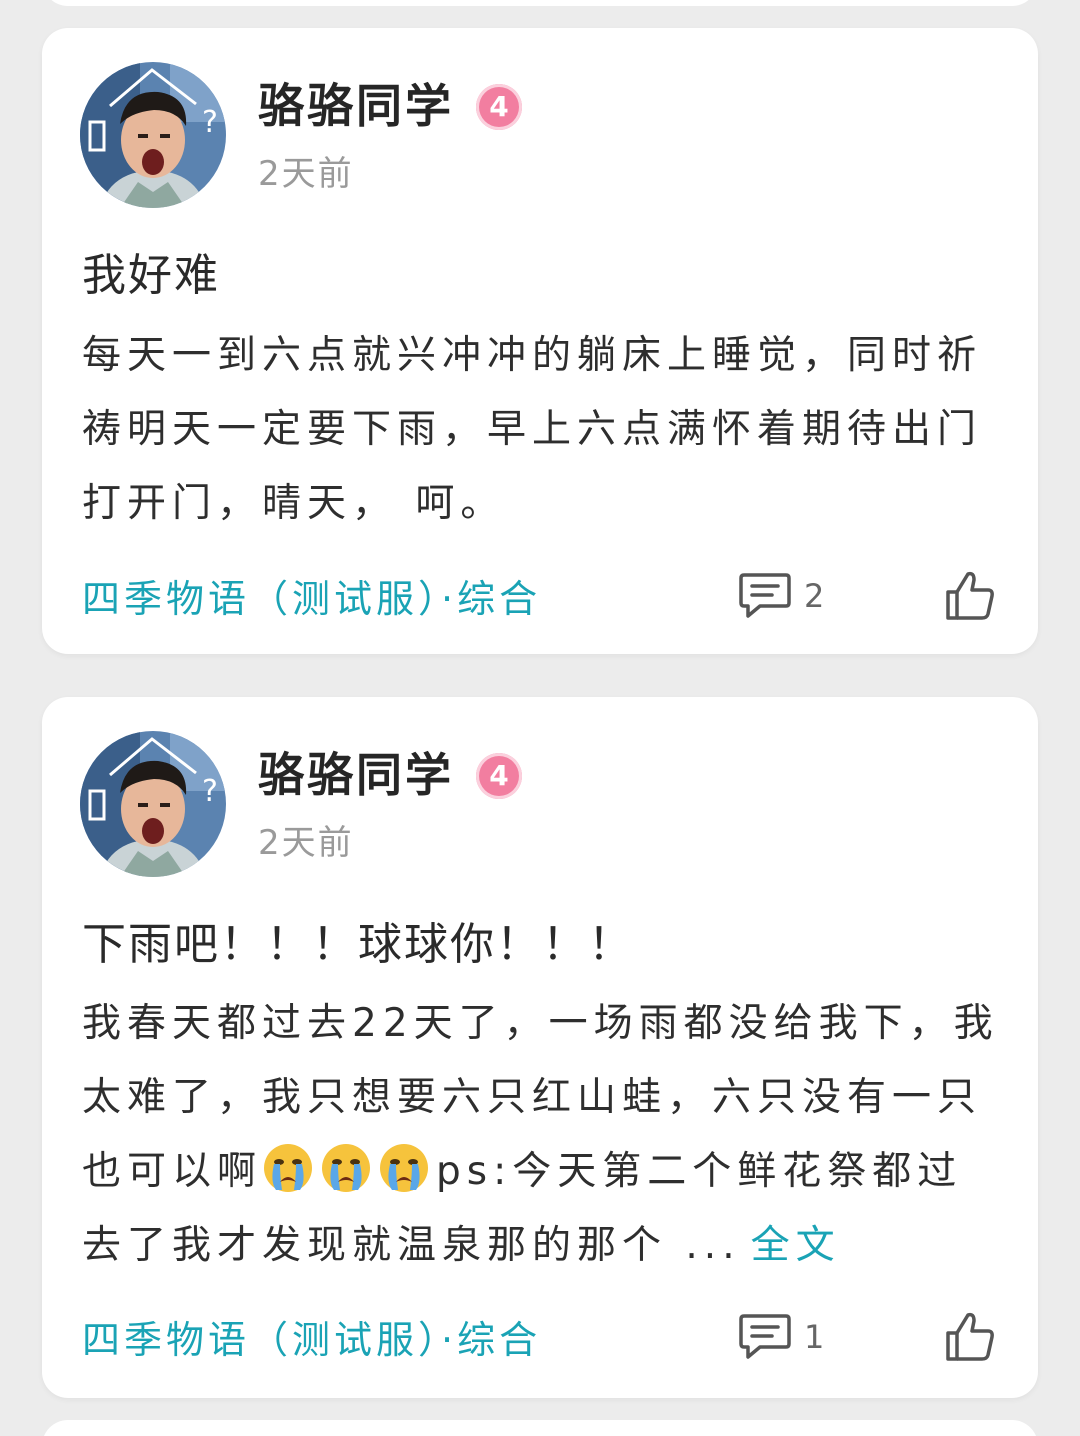 The width and height of the screenshot is (1080, 1436). I want to click on previous-card-edge, so click(540, 3).